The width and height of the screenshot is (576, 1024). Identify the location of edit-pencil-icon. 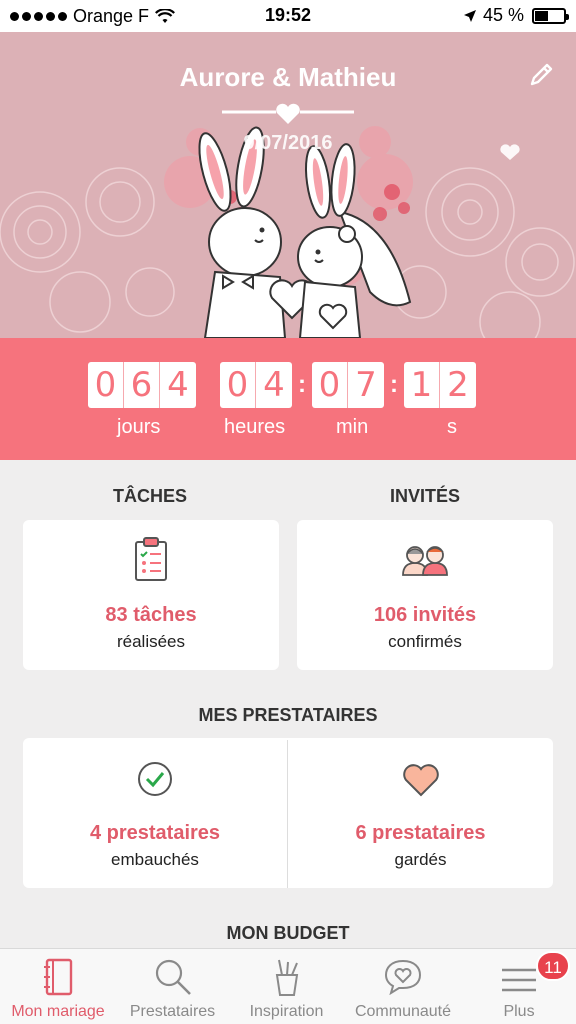
(541, 75).